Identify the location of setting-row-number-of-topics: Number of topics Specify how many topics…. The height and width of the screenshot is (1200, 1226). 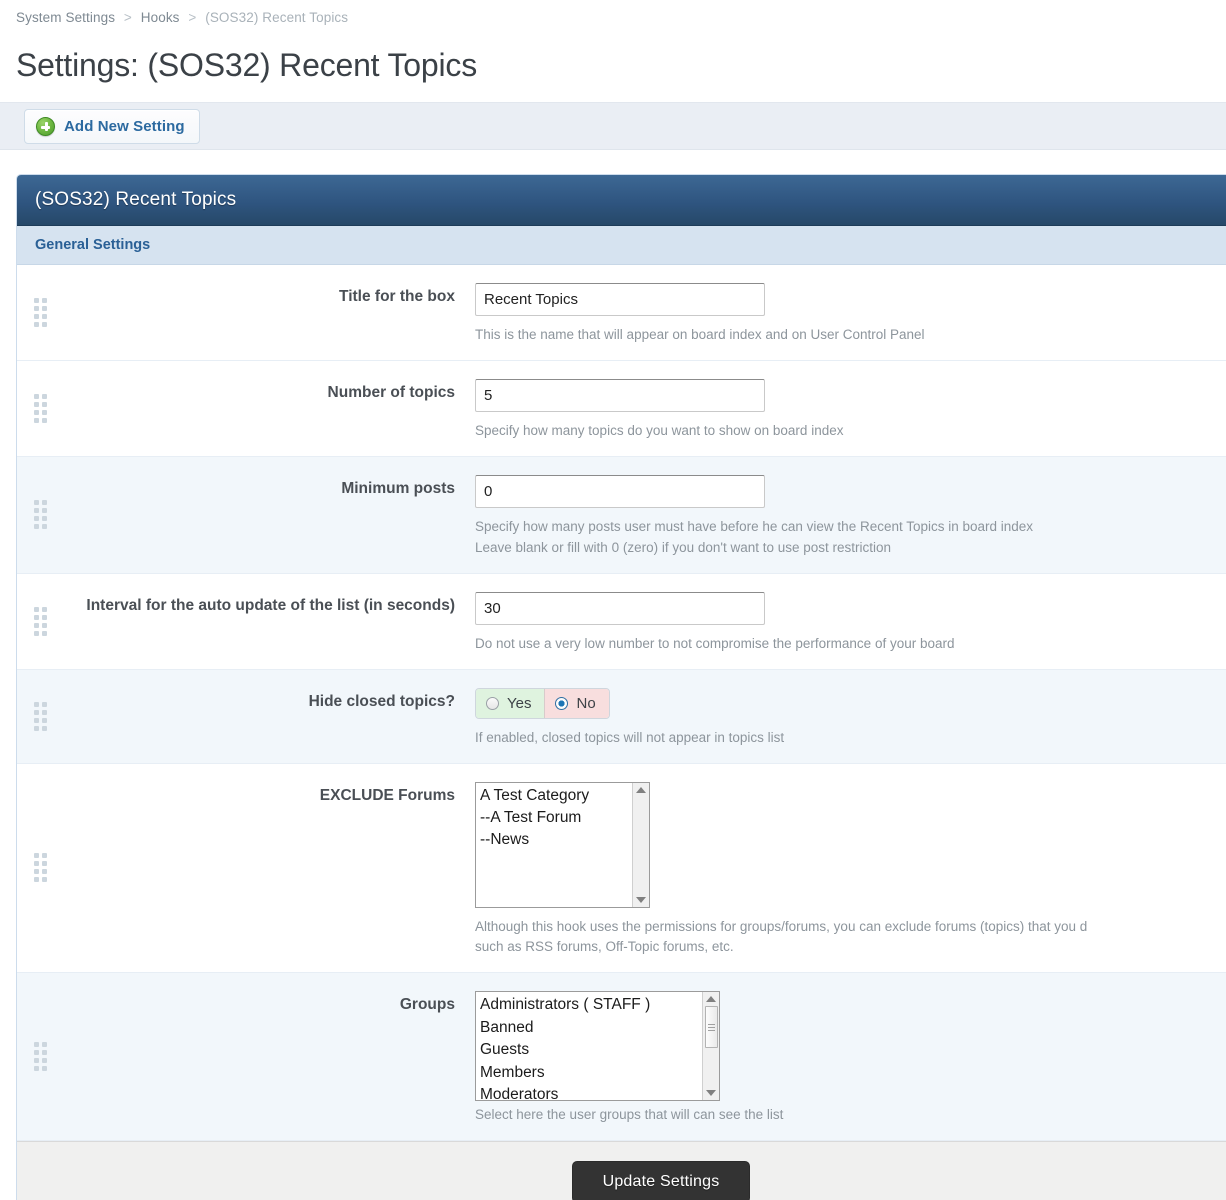
(621, 408).